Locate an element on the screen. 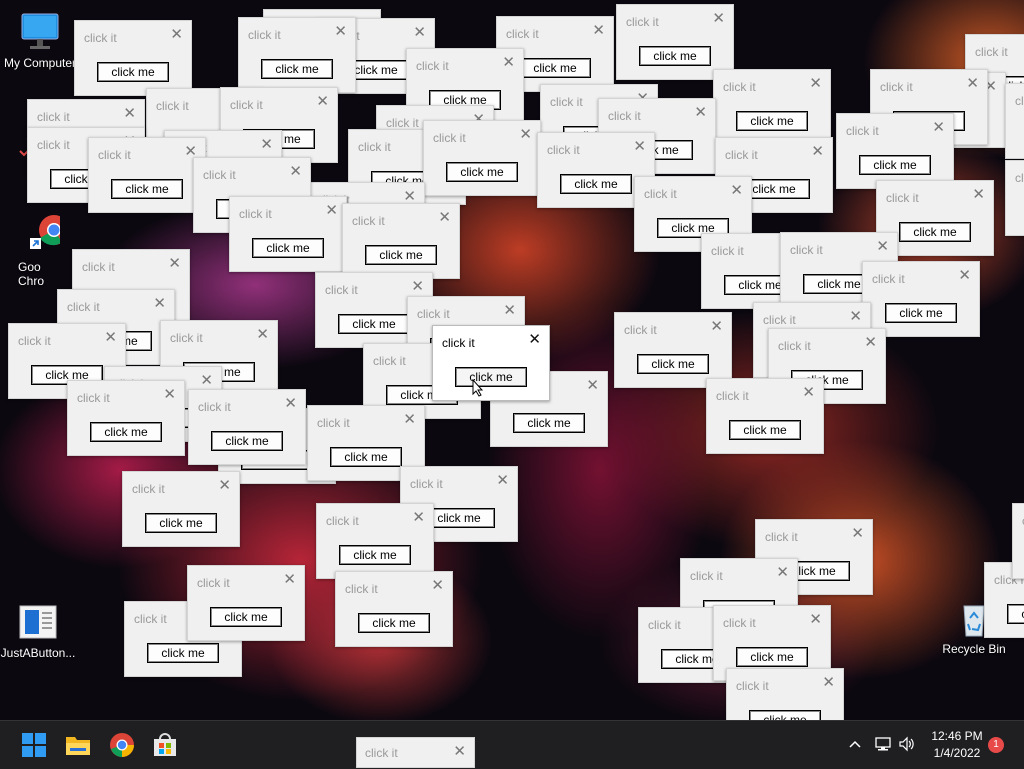 The height and width of the screenshot is (769, 1024). file-explorer-icon is located at coordinates (78, 745).